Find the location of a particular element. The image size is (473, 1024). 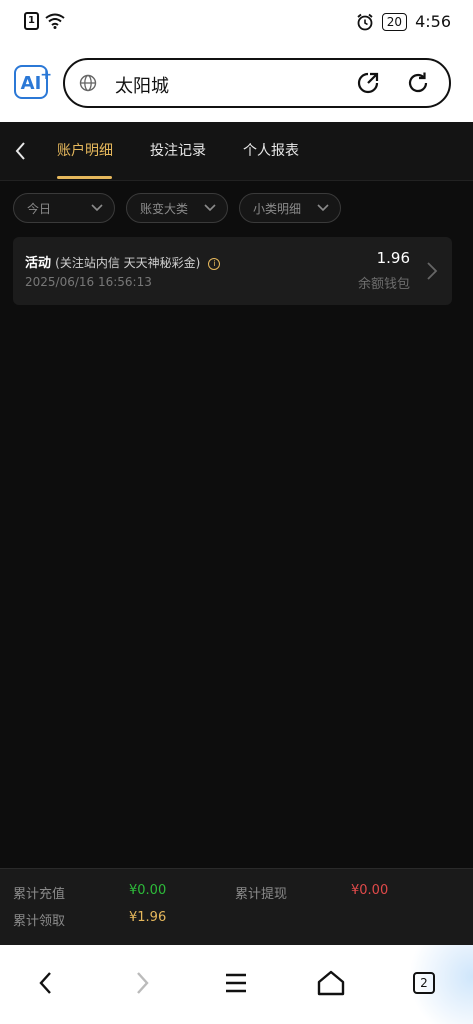

url-text: 太阳城 is located at coordinates (142, 85).